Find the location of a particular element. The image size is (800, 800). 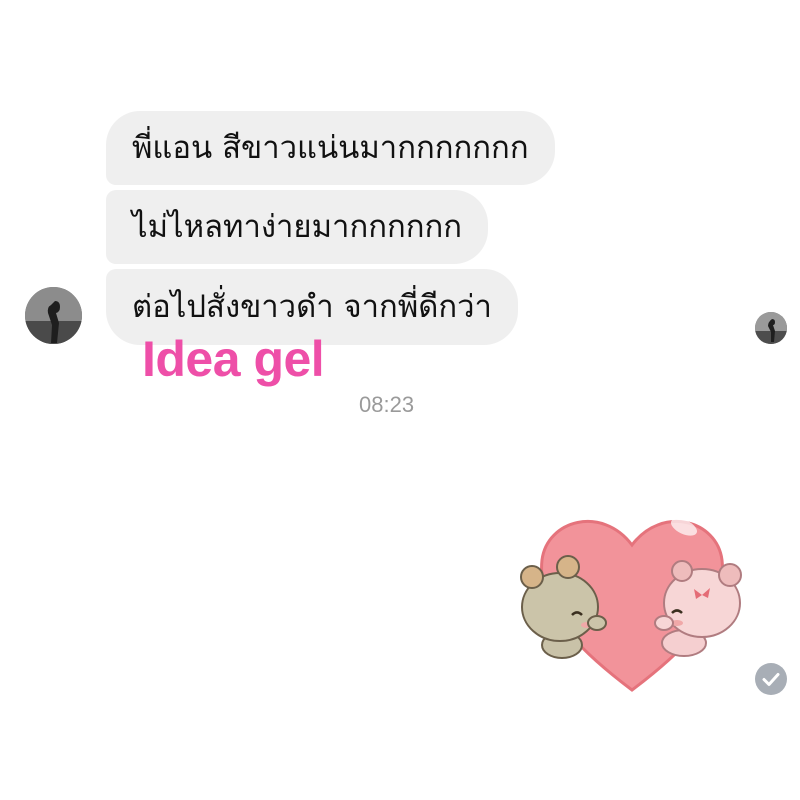

message-bubble: พี่แอน สีขาวแน่นมากกกกกกก is located at coordinates (330, 148).